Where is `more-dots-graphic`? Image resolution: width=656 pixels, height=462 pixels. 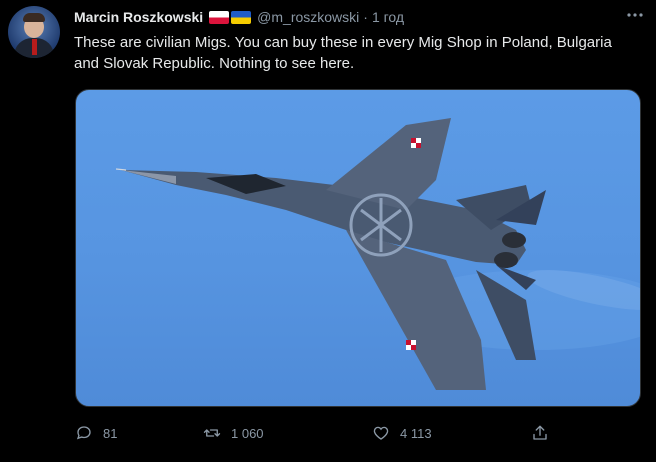
more-dots-graphic is located at coordinates (635, 15).